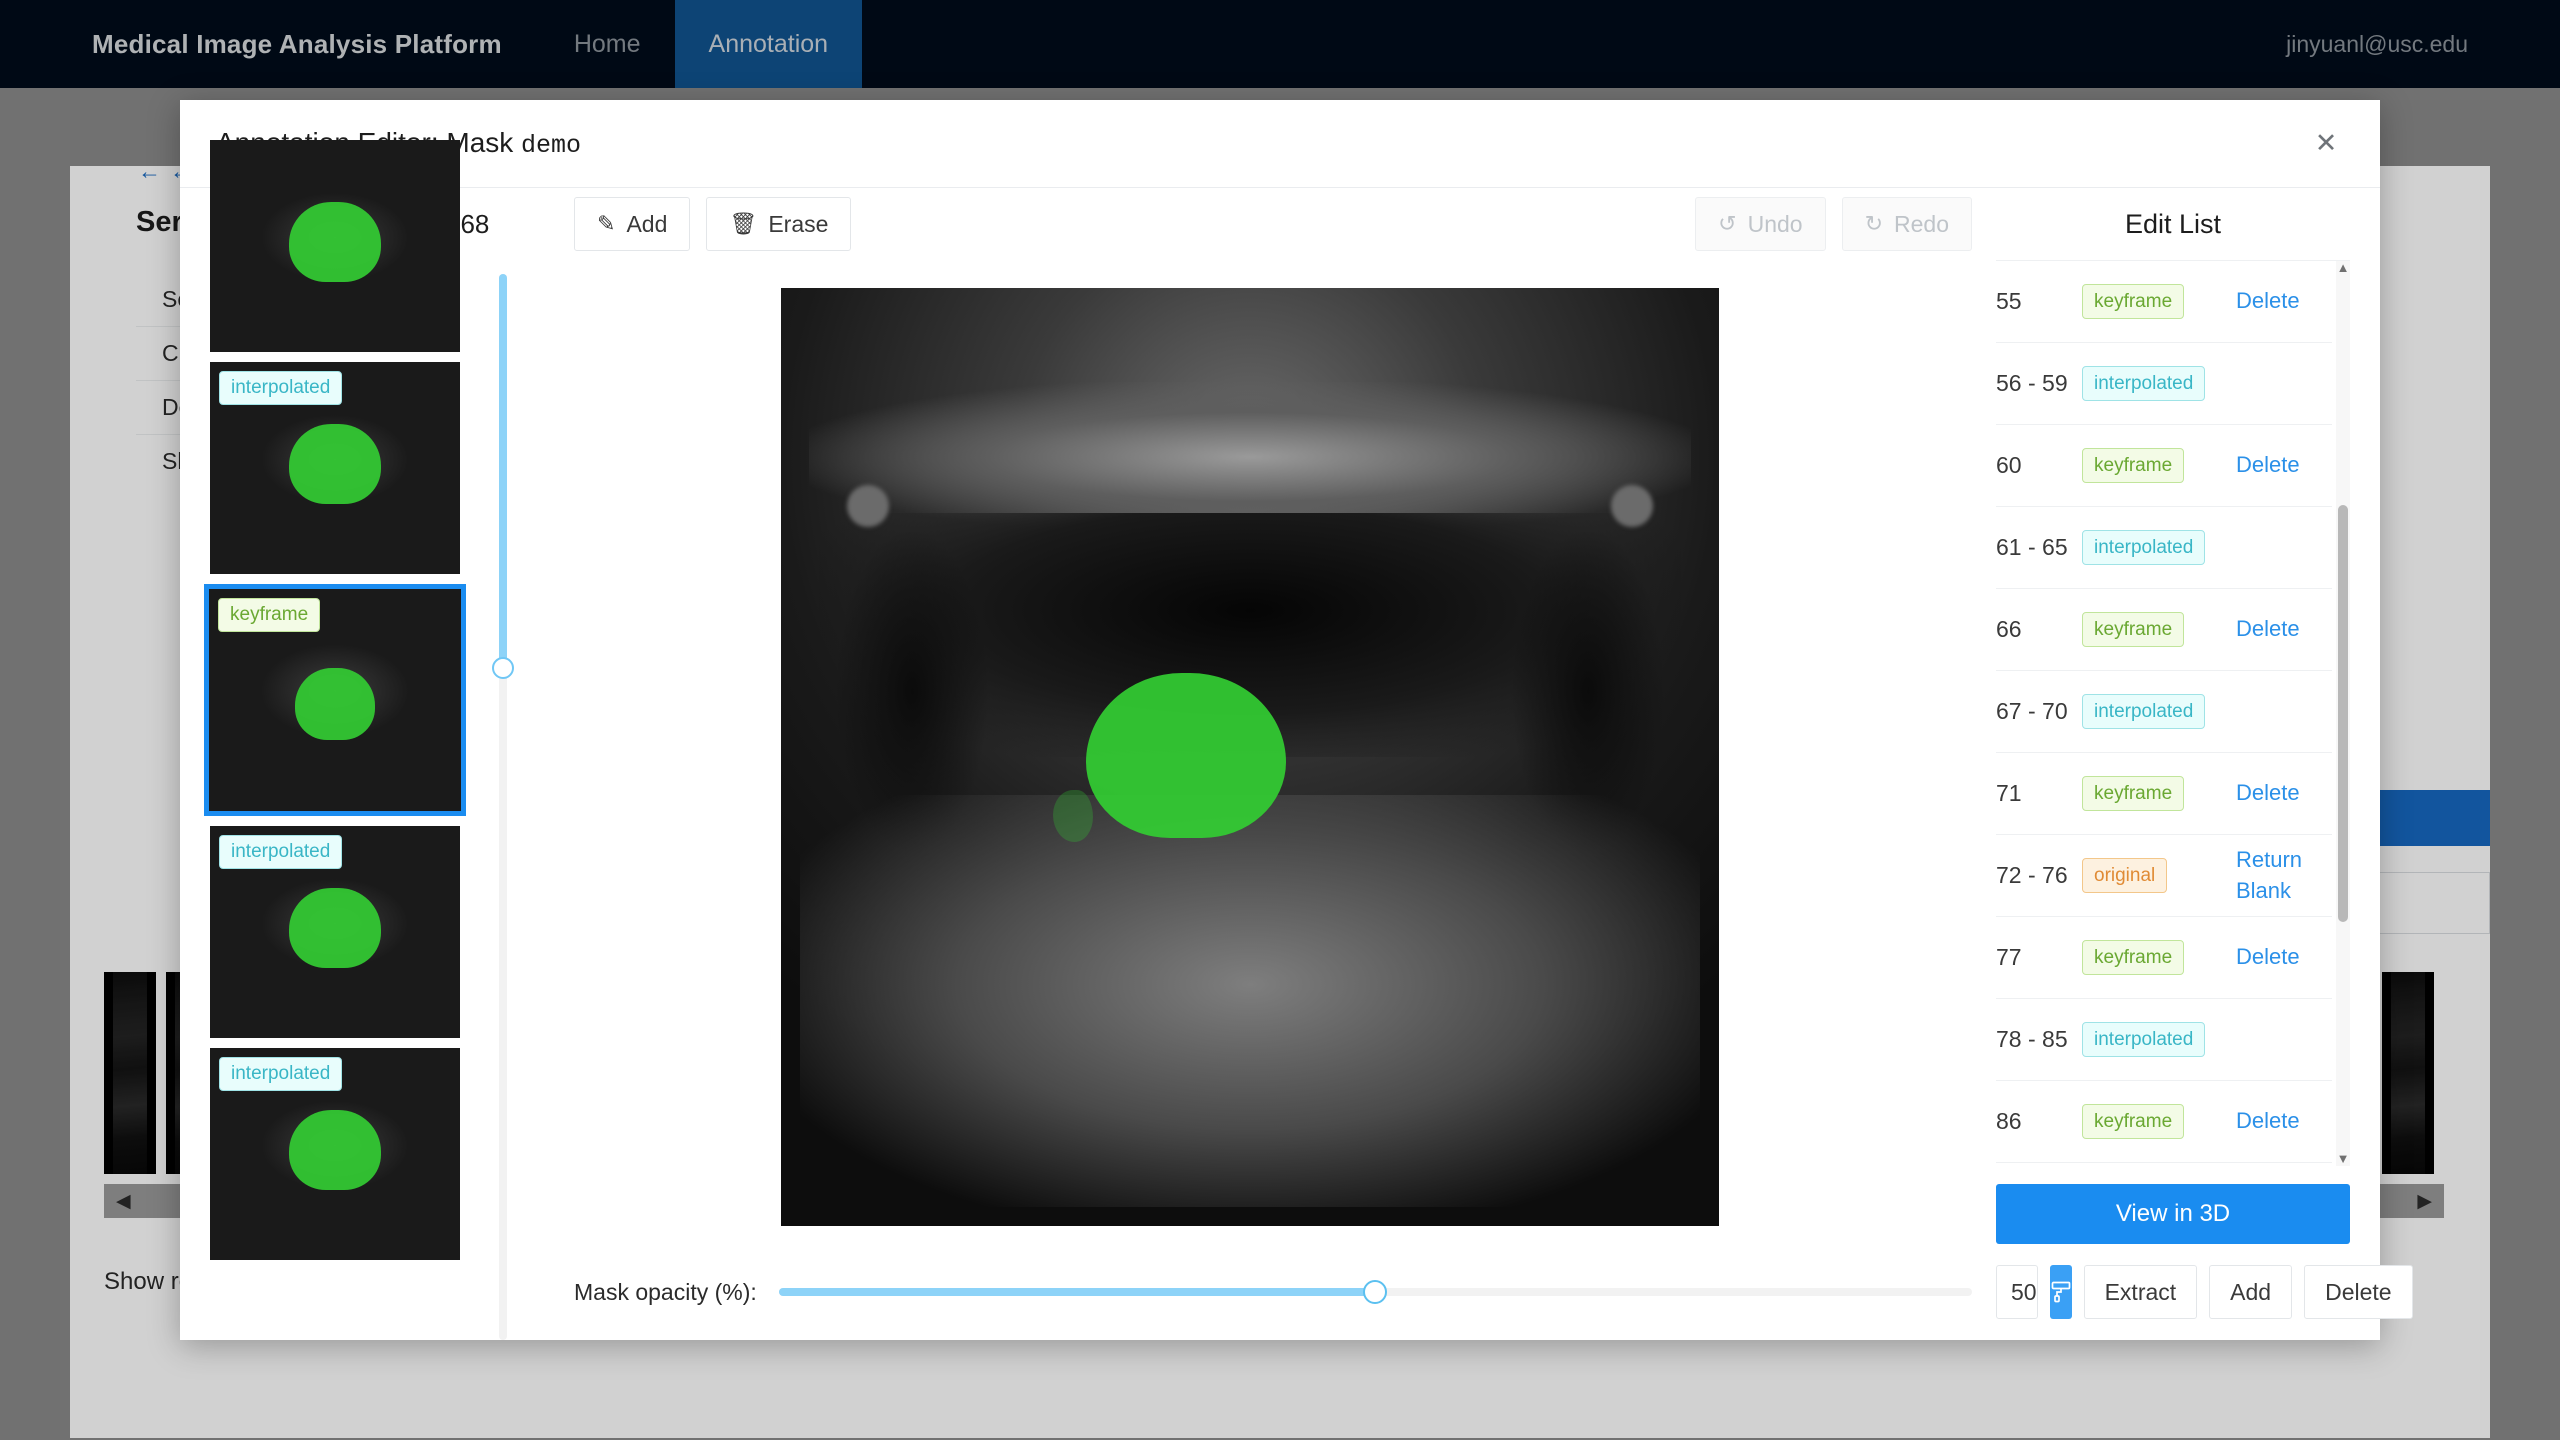 The height and width of the screenshot is (1440, 2560). I want to click on mask-opacity-slider-handle, so click(1375, 1292).